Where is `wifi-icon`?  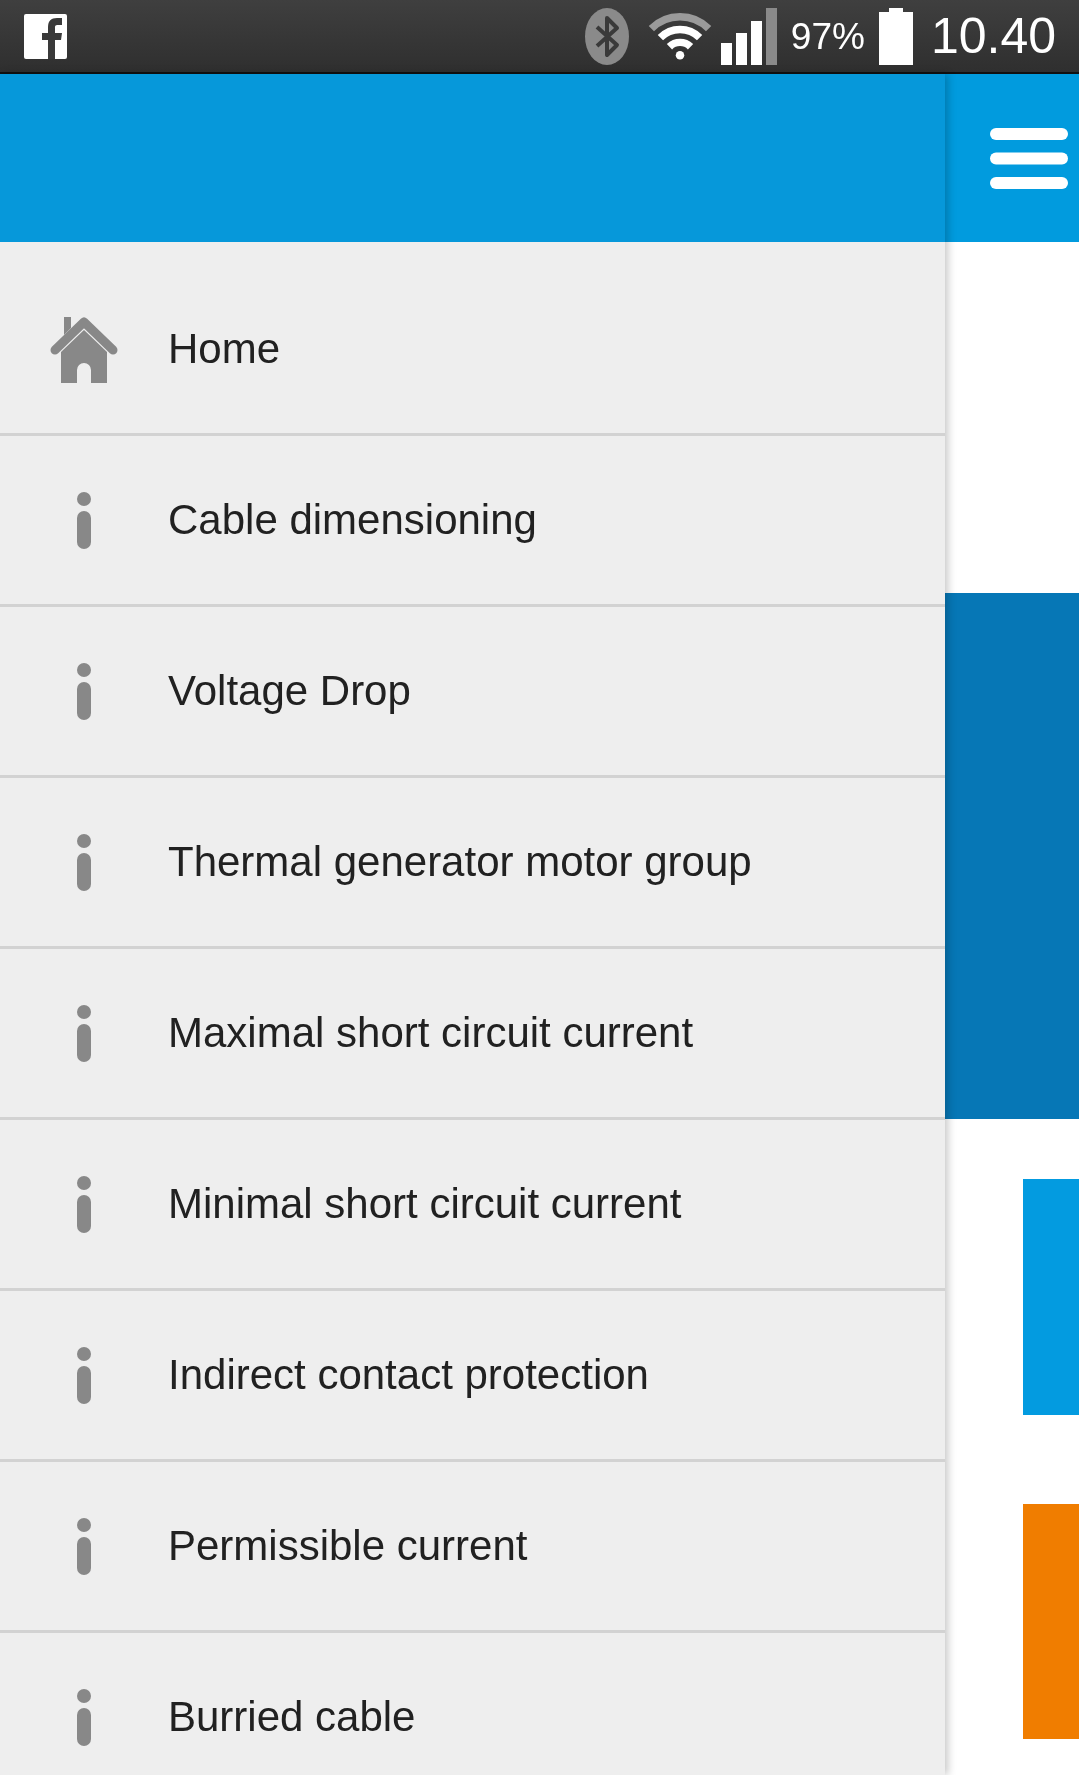
wifi-icon is located at coordinates (679, 36).